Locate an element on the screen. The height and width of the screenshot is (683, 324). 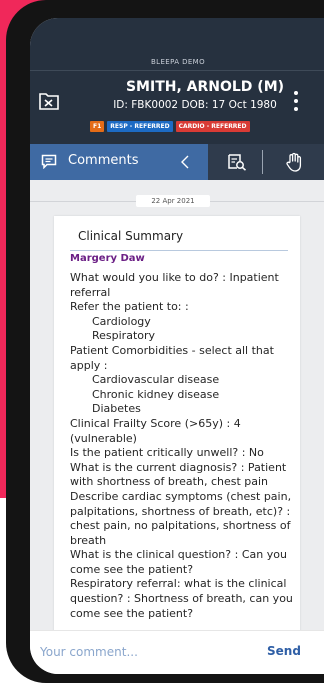
summary-line: Patient Comorbidities - select all that is located at coordinates (172, 350).